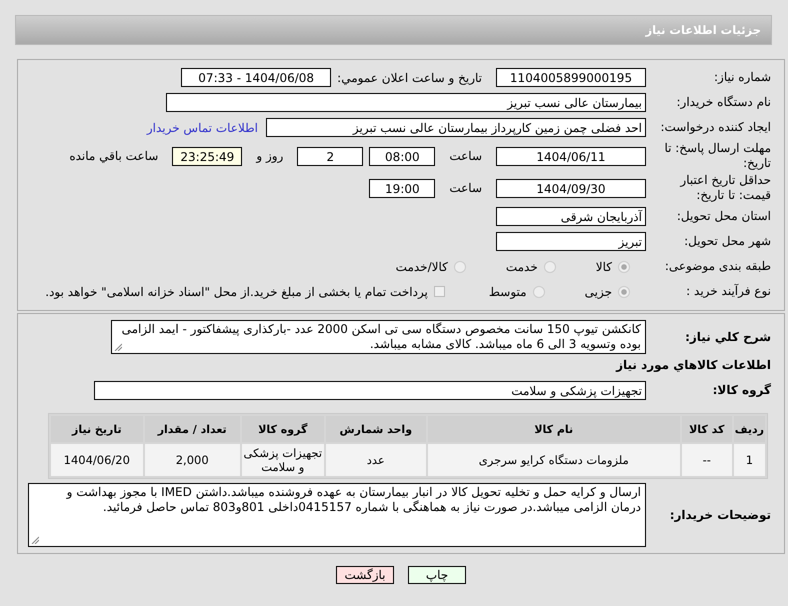  I want to click on creator-field: احد فضلی چمن زمین کارپرداز بیمارستان عالی نسب تبریز, so click(456, 127).